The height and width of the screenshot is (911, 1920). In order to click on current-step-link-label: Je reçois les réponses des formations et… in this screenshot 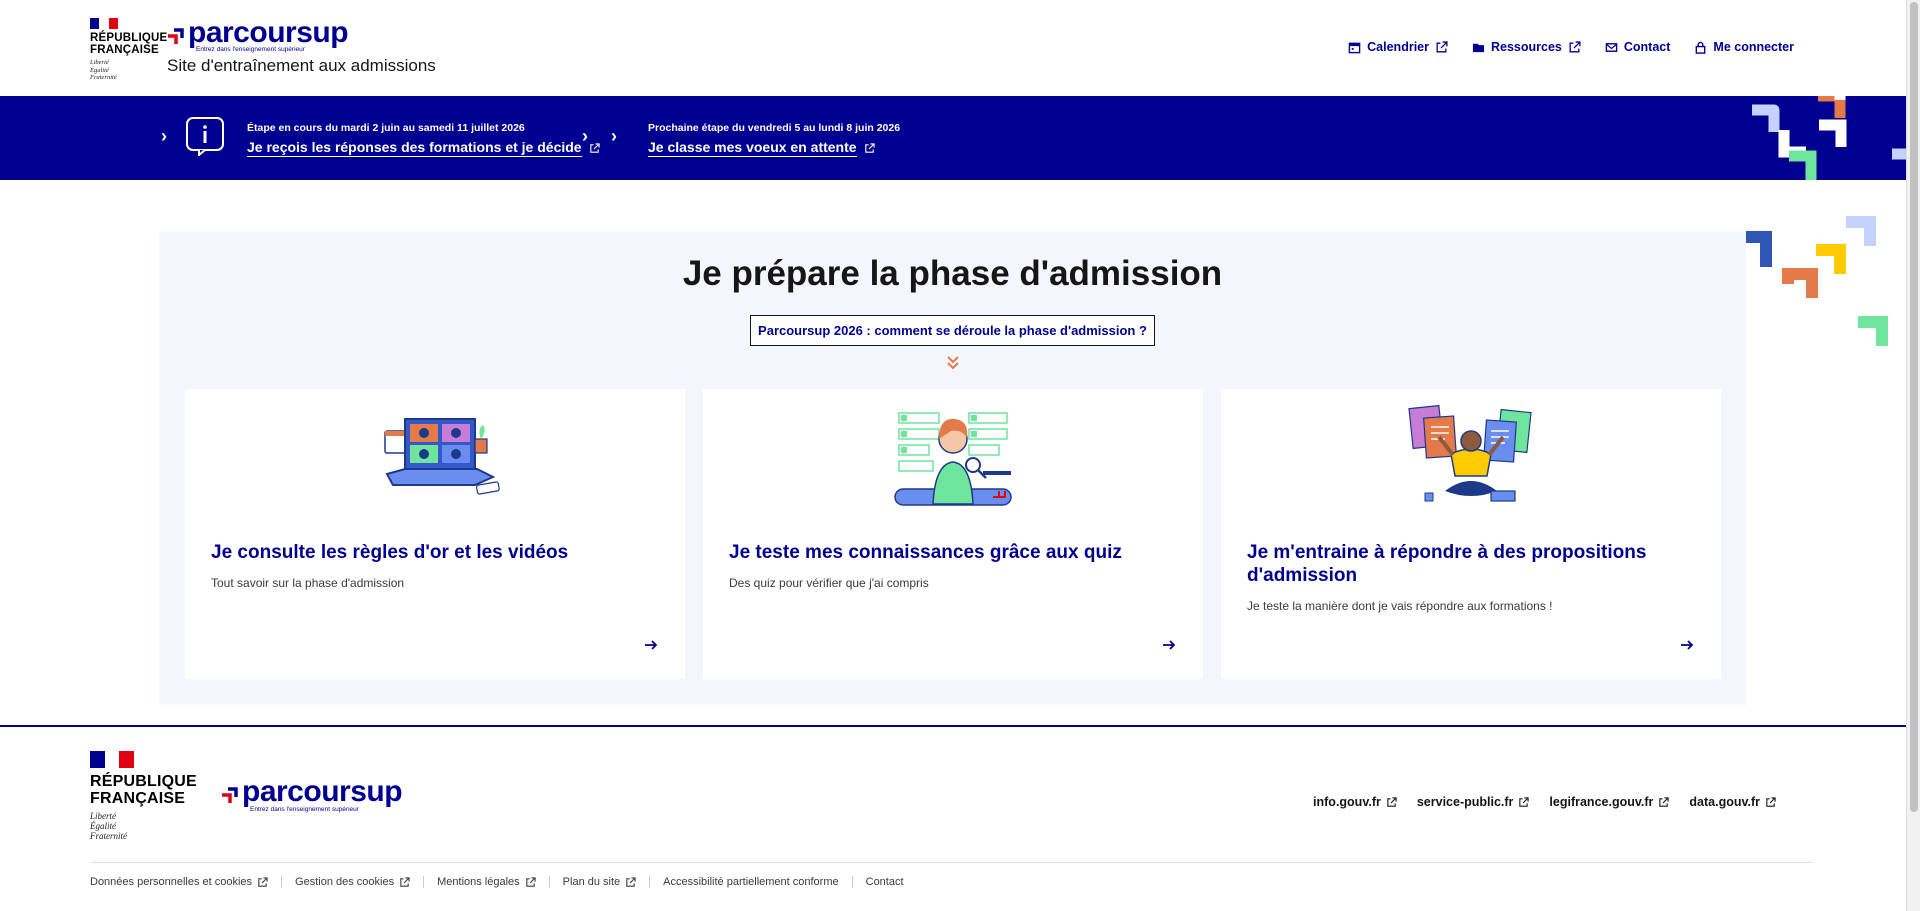, I will do `click(414, 148)`.